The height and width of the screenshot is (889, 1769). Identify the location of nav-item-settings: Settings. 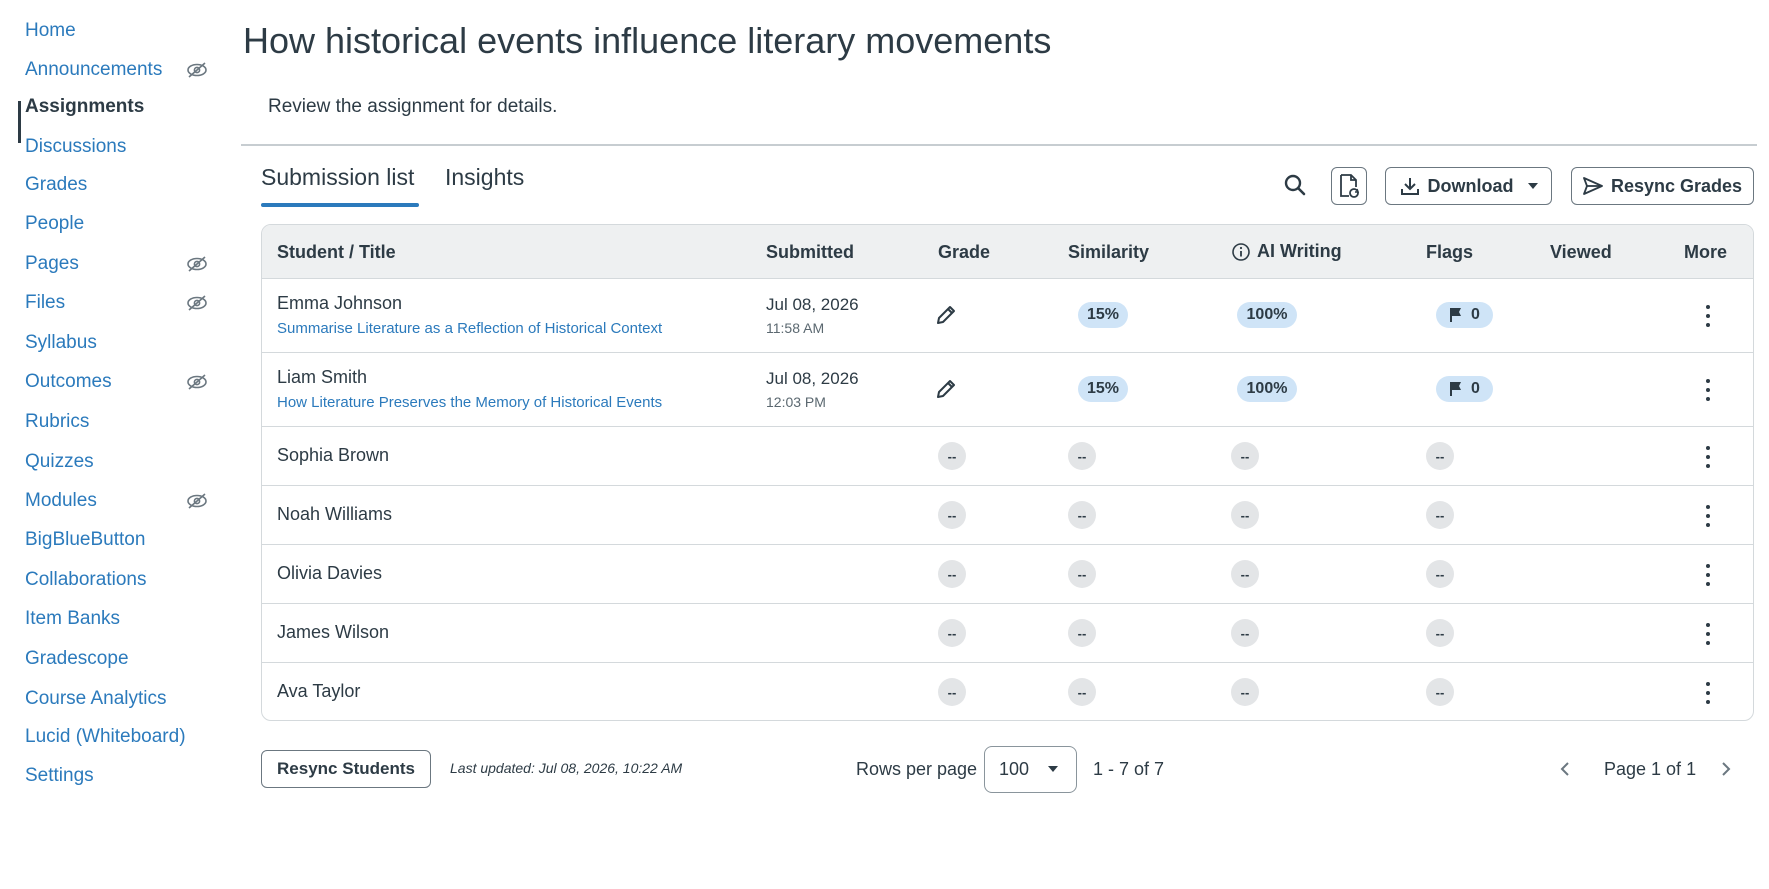
(59, 776).